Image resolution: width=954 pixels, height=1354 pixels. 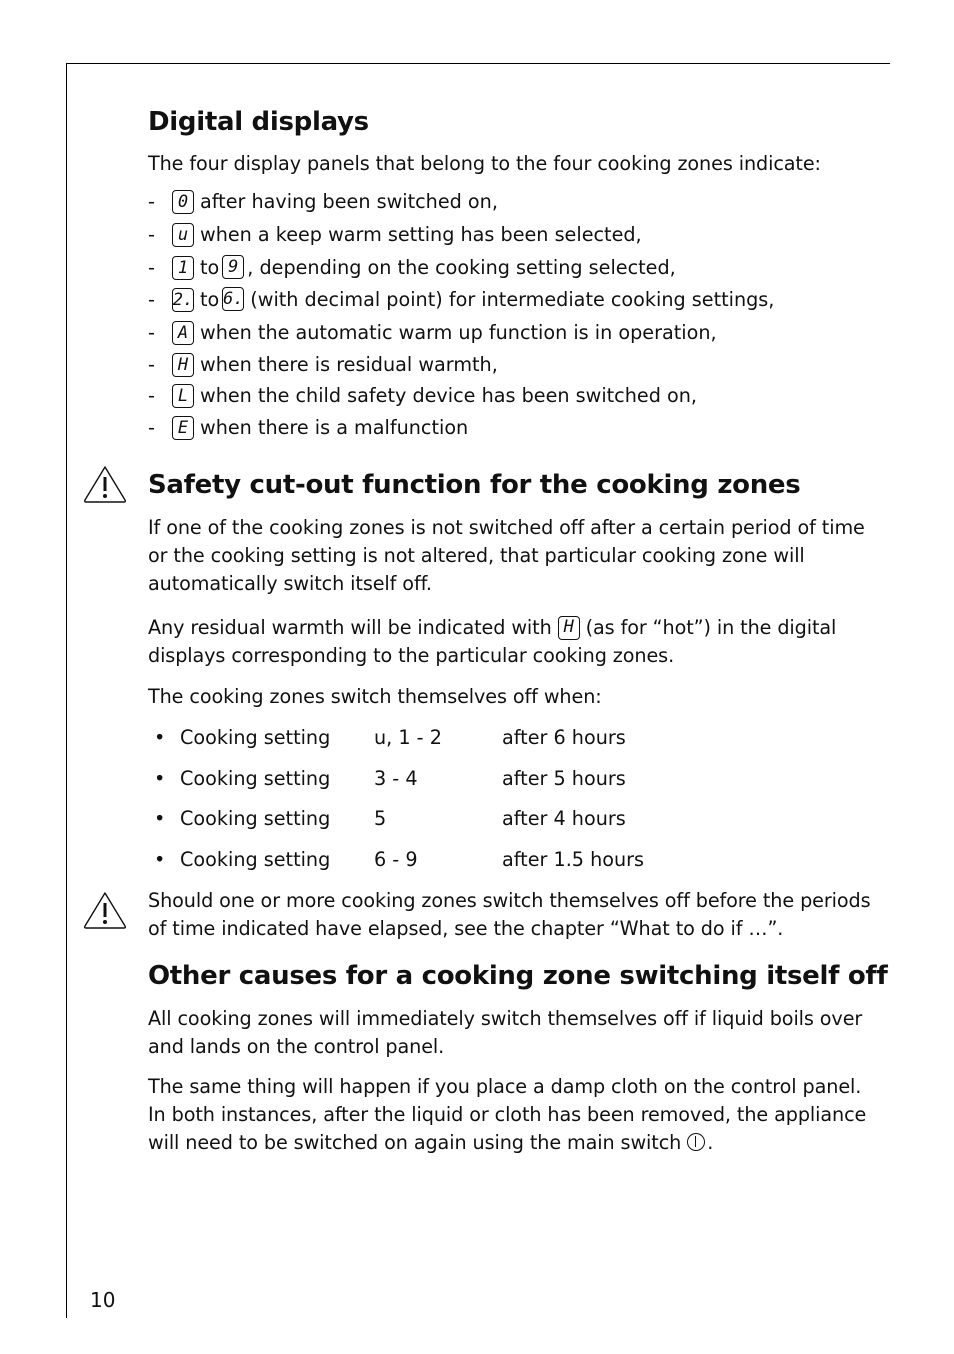 What do you see at coordinates (183, 235) in the screenshot?
I see `display-symbol-icon: u` at bounding box center [183, 235].